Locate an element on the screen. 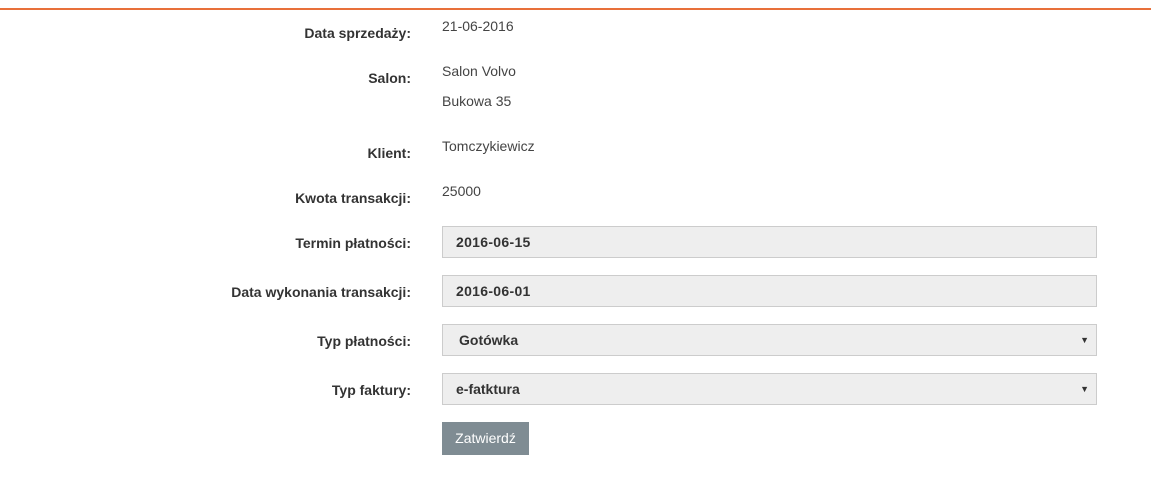 The height and width of the screenshot is (491, 1151). salon-name: Salon Volvo is located at coordinates (479, 71).